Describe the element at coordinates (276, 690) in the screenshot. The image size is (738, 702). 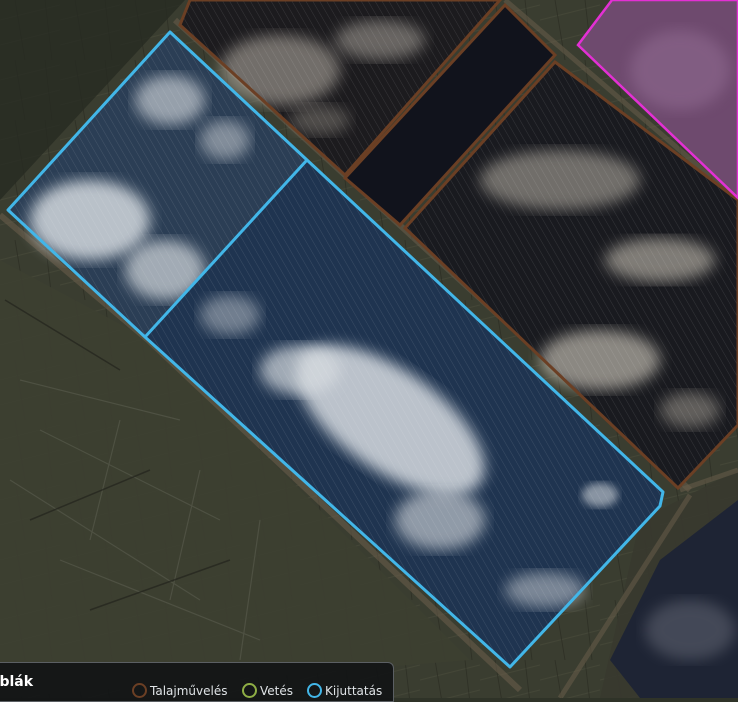
I see `legend-item-label: Vetés` at that location.